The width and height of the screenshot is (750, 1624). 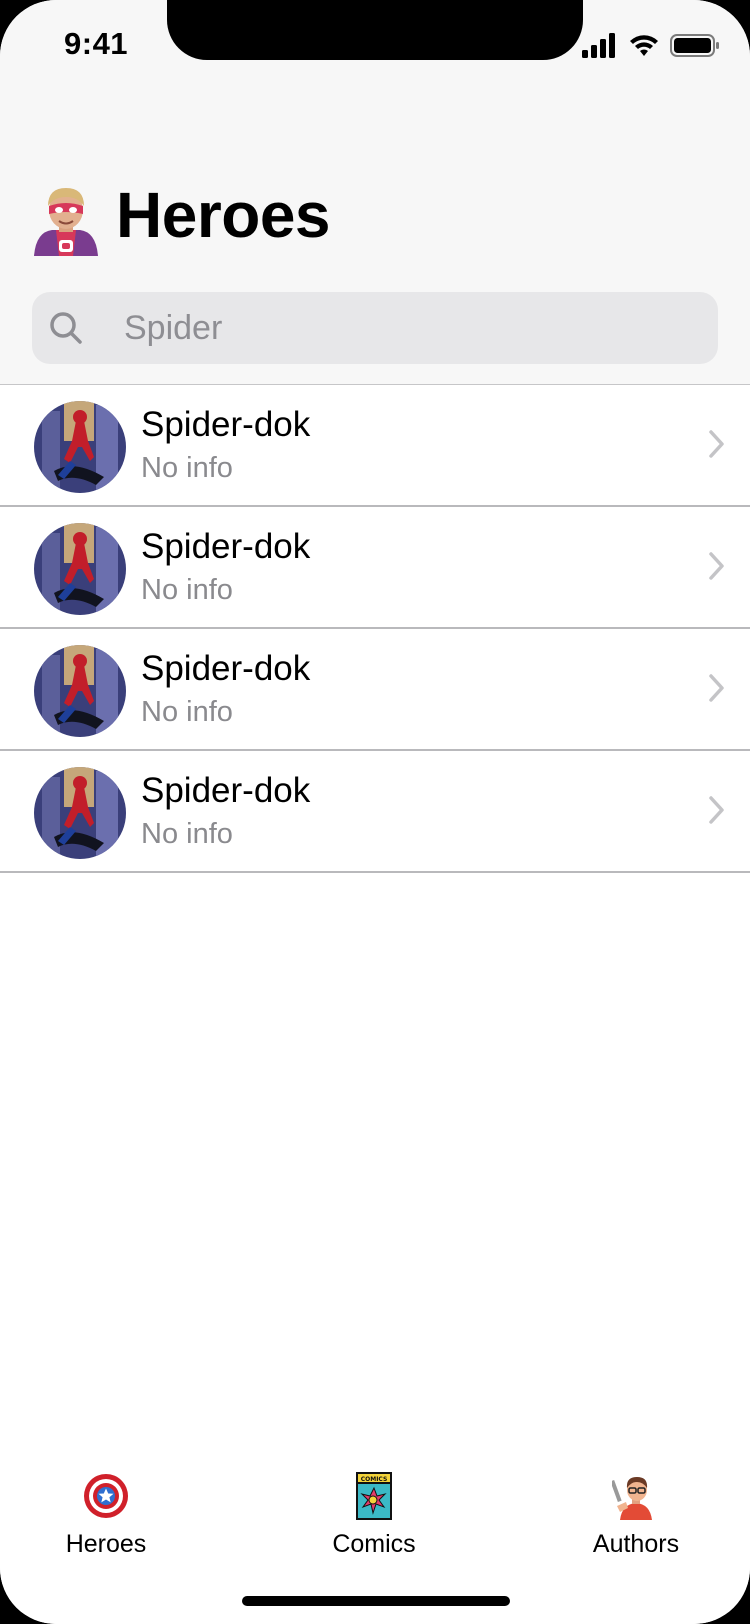 What do you see at coordinates (96, 43) in the screenshot?
I see `status-time: 9:41` at bounding box center [96, 43].